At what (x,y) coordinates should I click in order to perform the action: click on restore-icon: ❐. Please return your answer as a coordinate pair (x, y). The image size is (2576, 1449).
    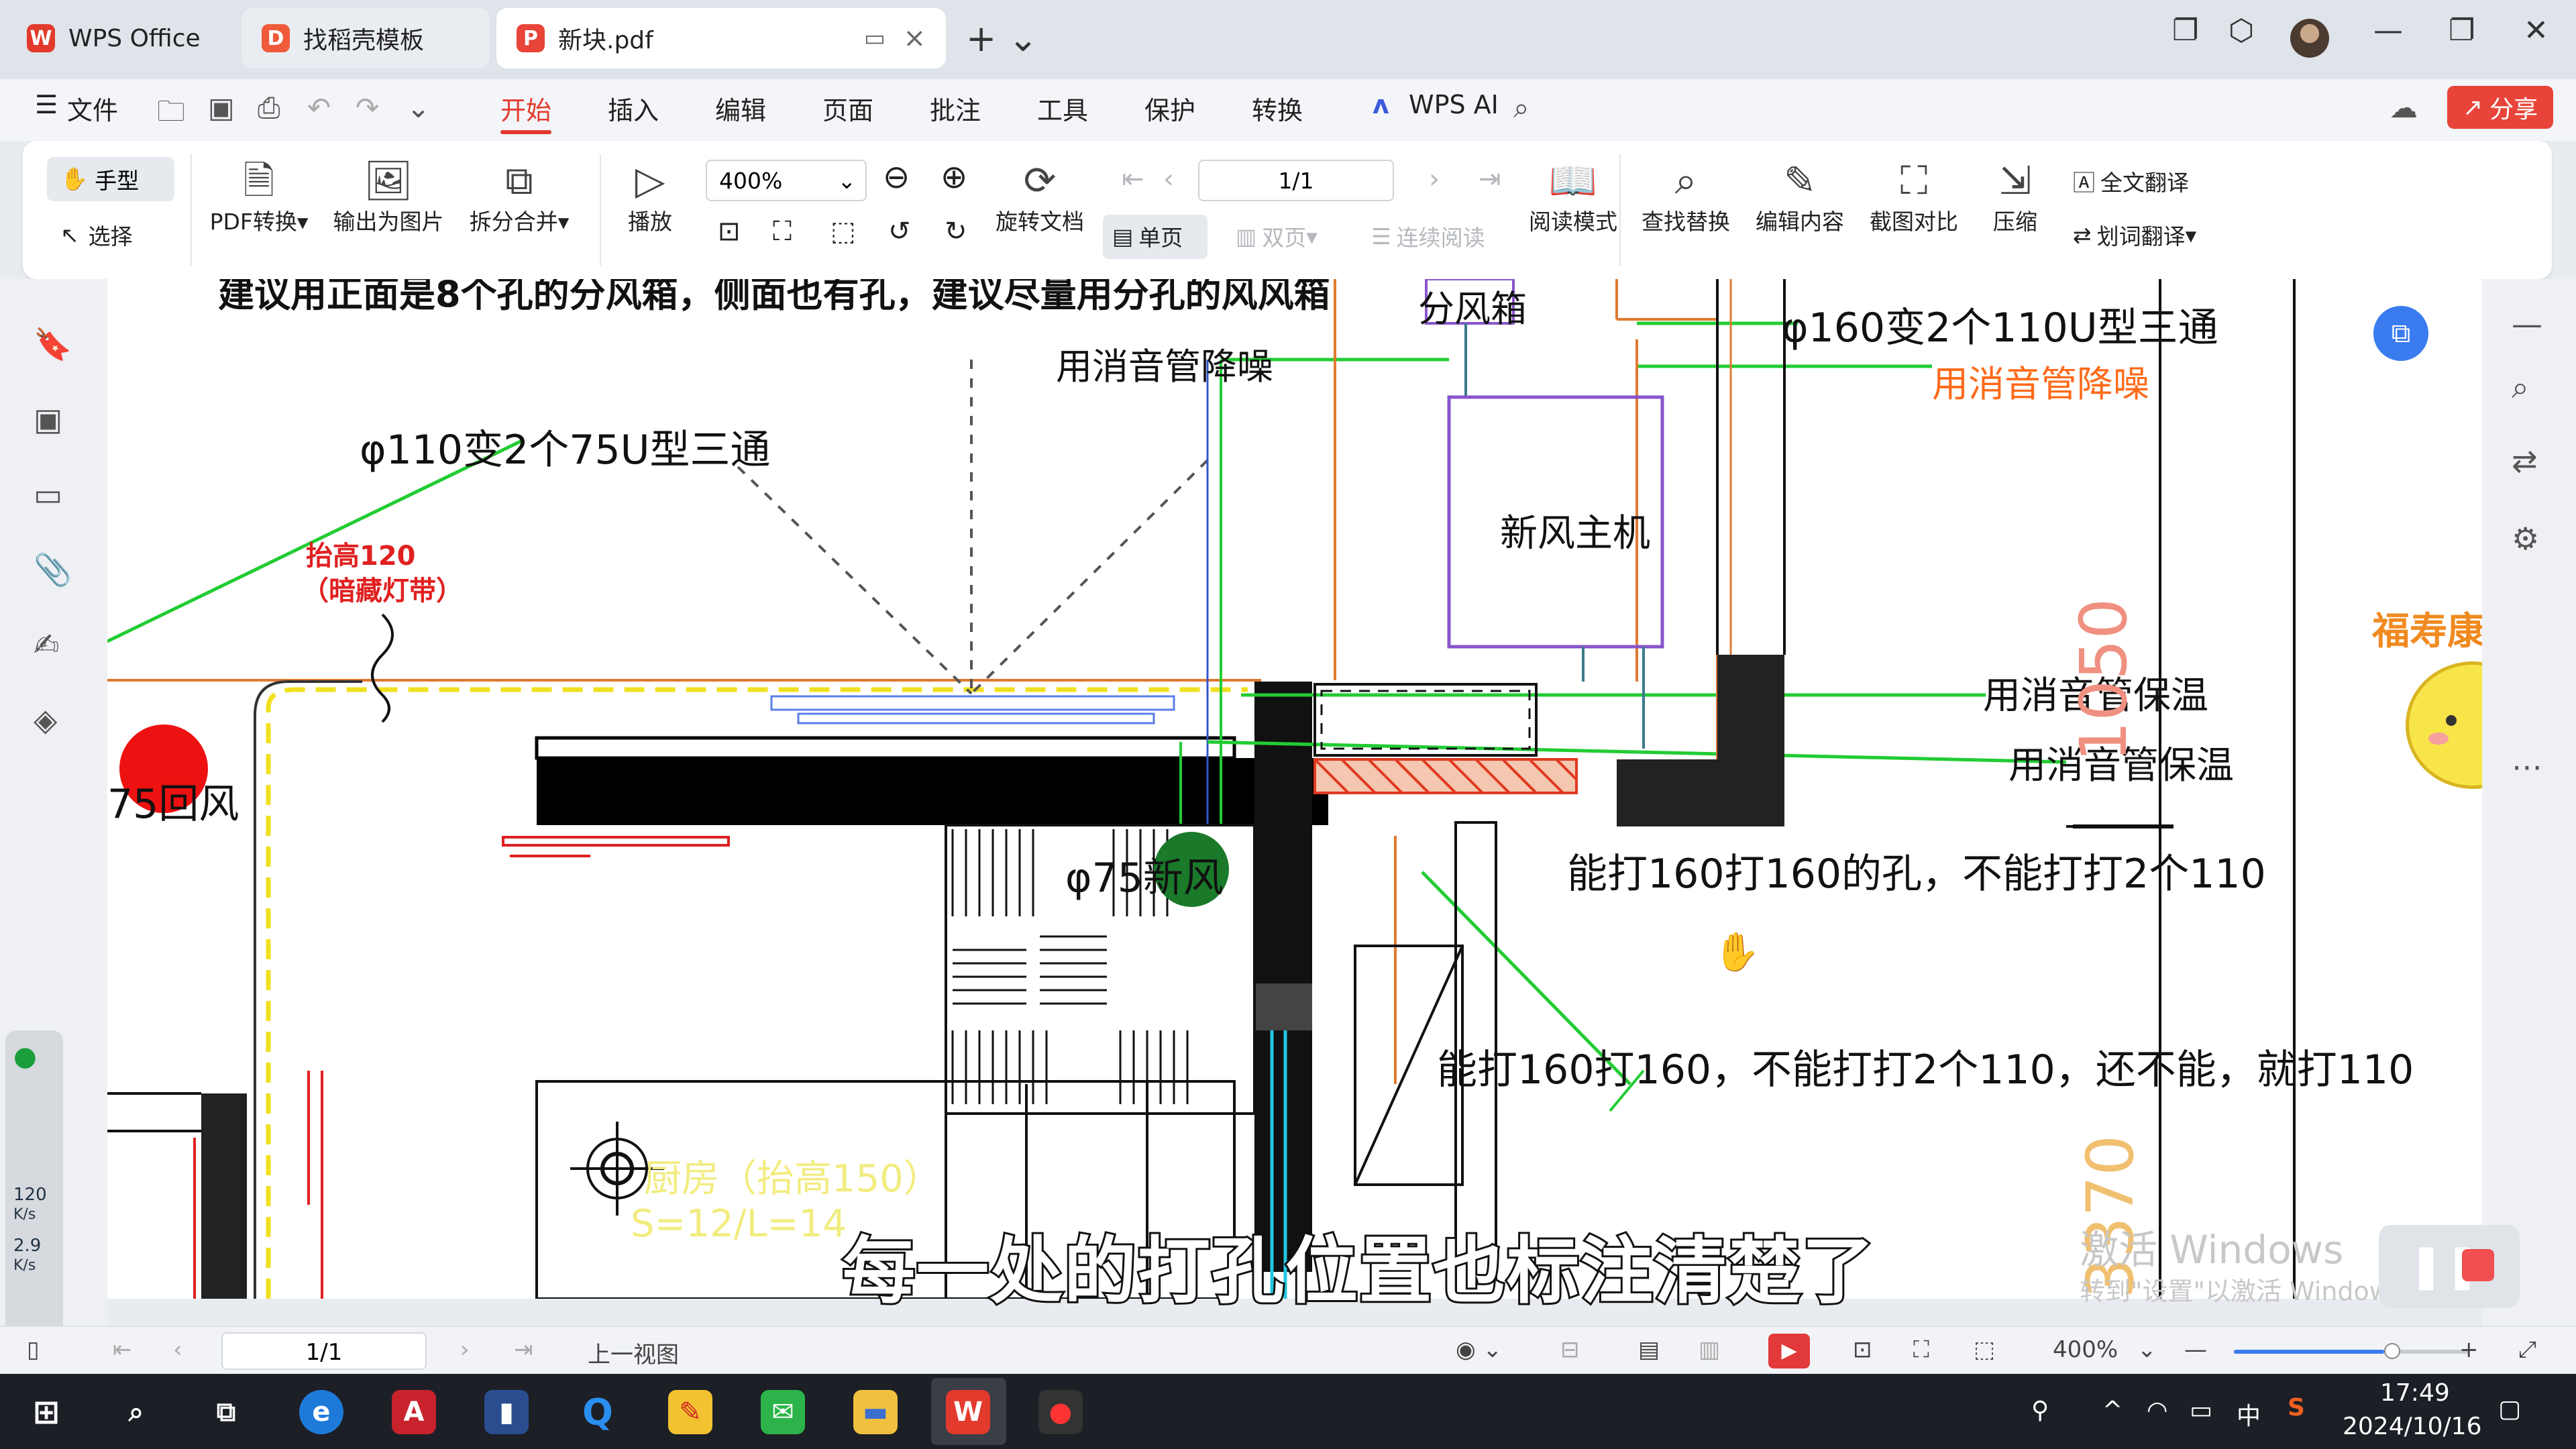
    Looking at the image, I should click on (2462, 30).